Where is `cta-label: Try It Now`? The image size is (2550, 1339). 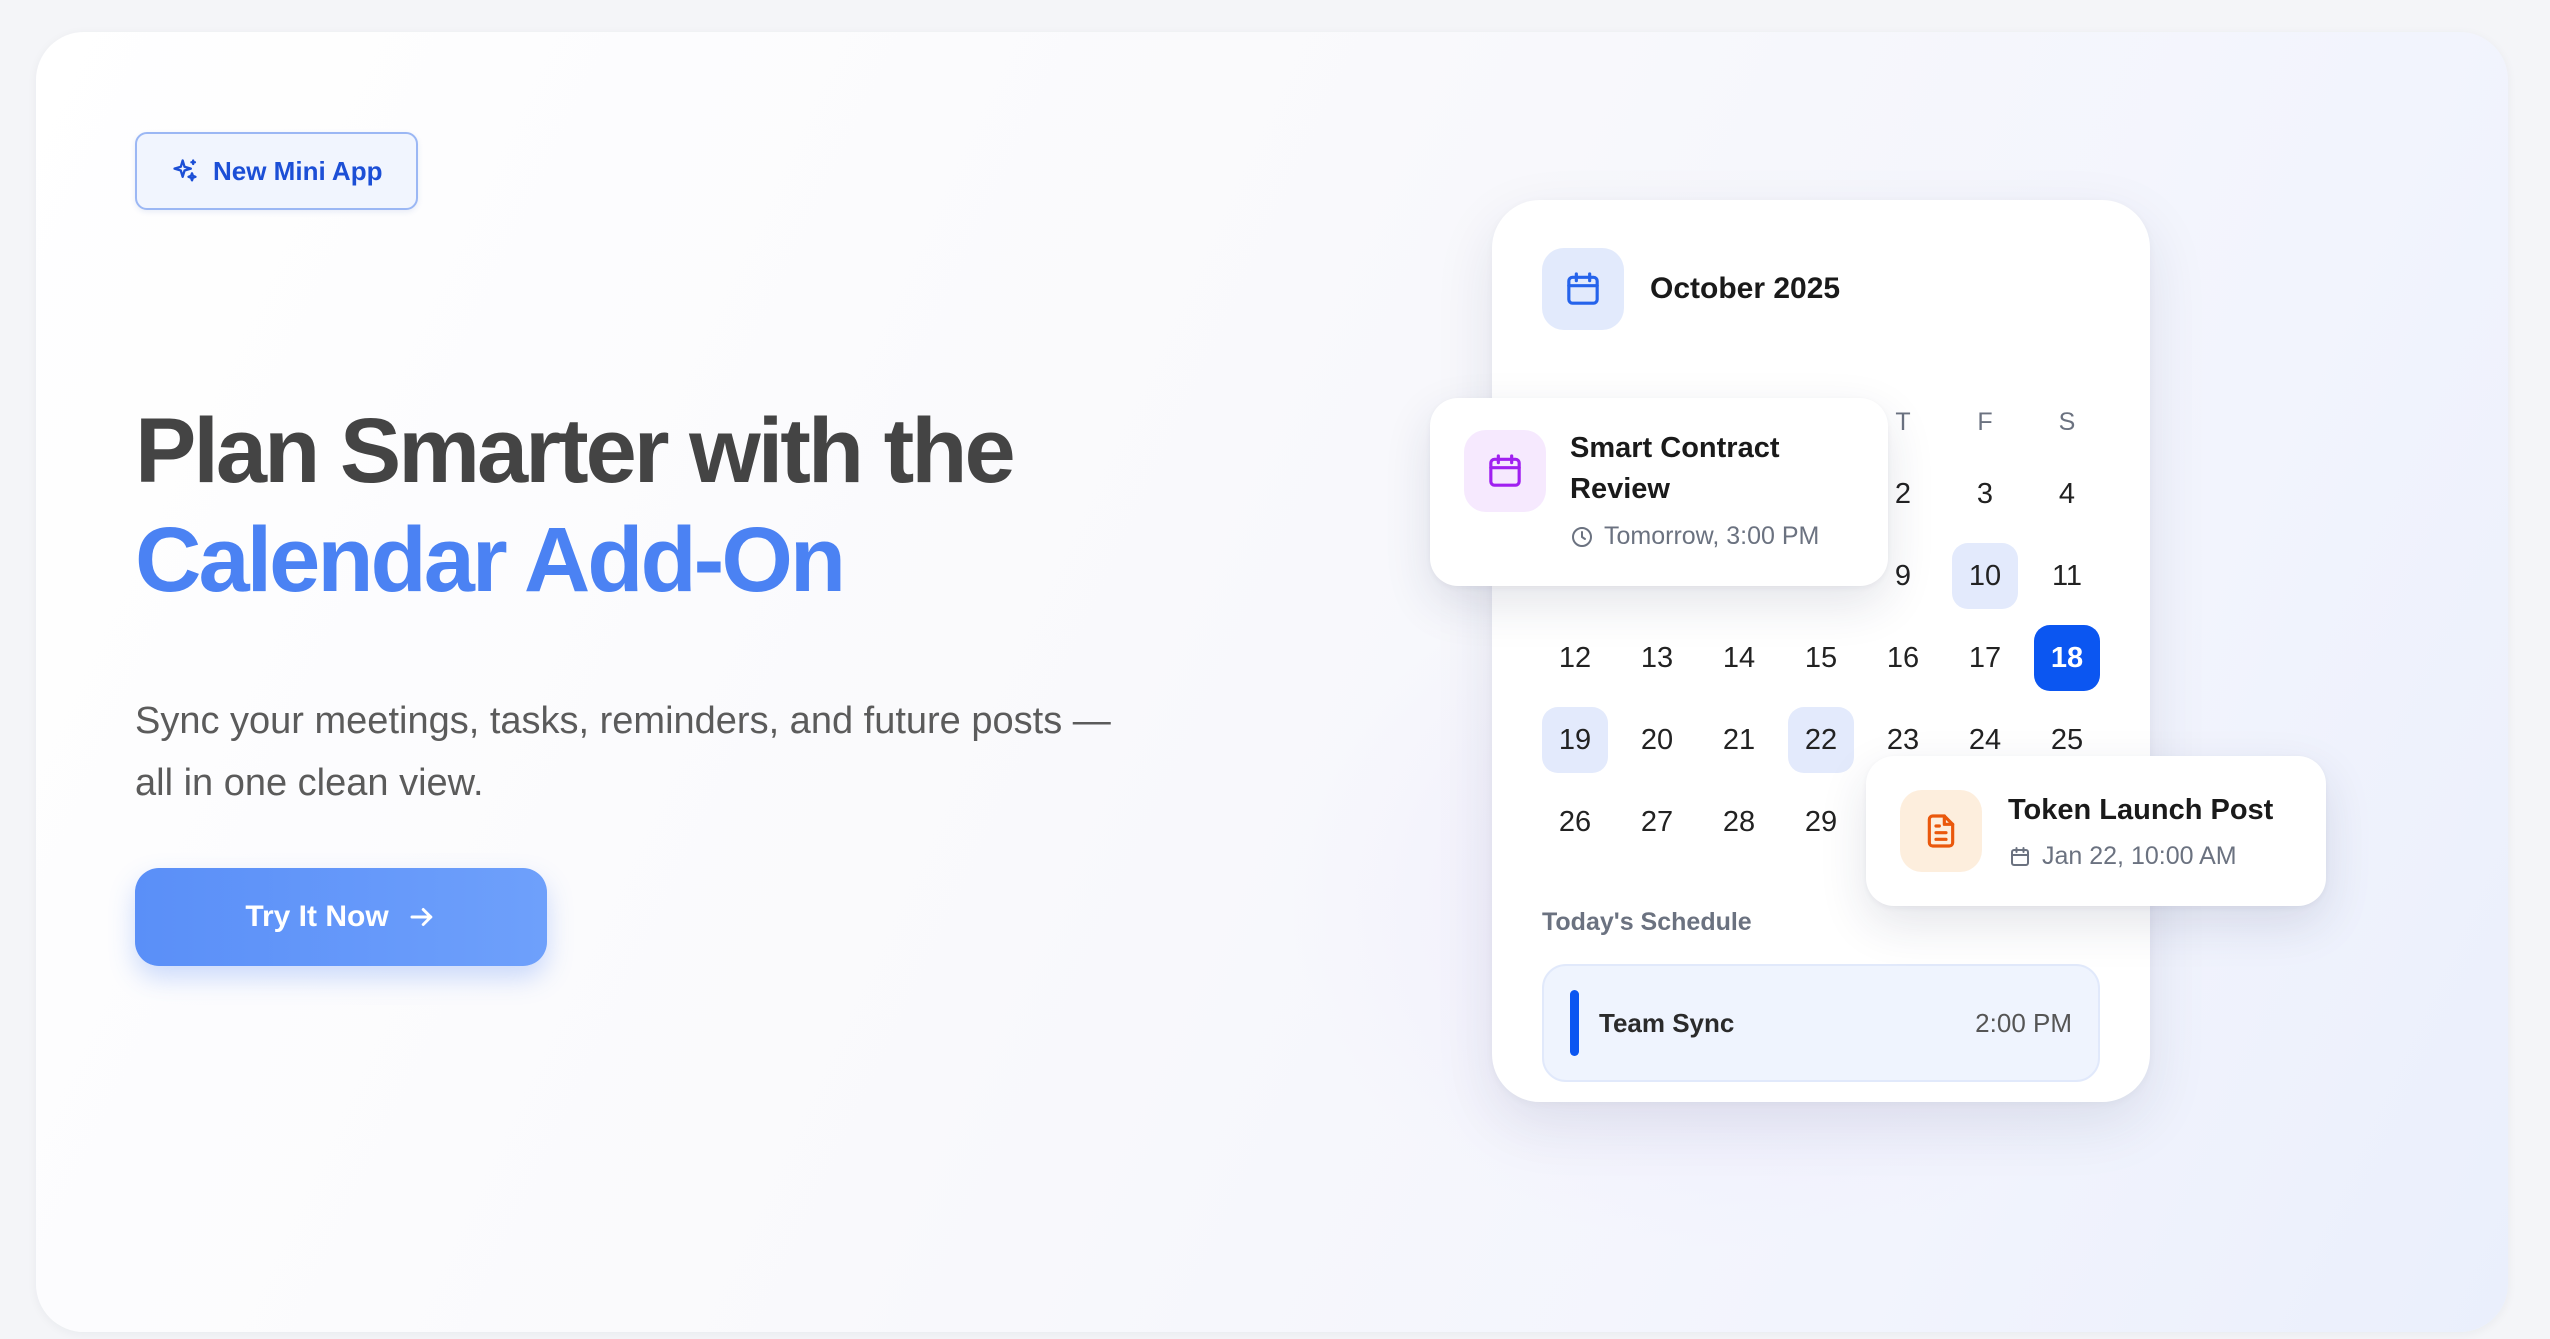
cta-label: Try It Now is located at coordinates (317, 916).